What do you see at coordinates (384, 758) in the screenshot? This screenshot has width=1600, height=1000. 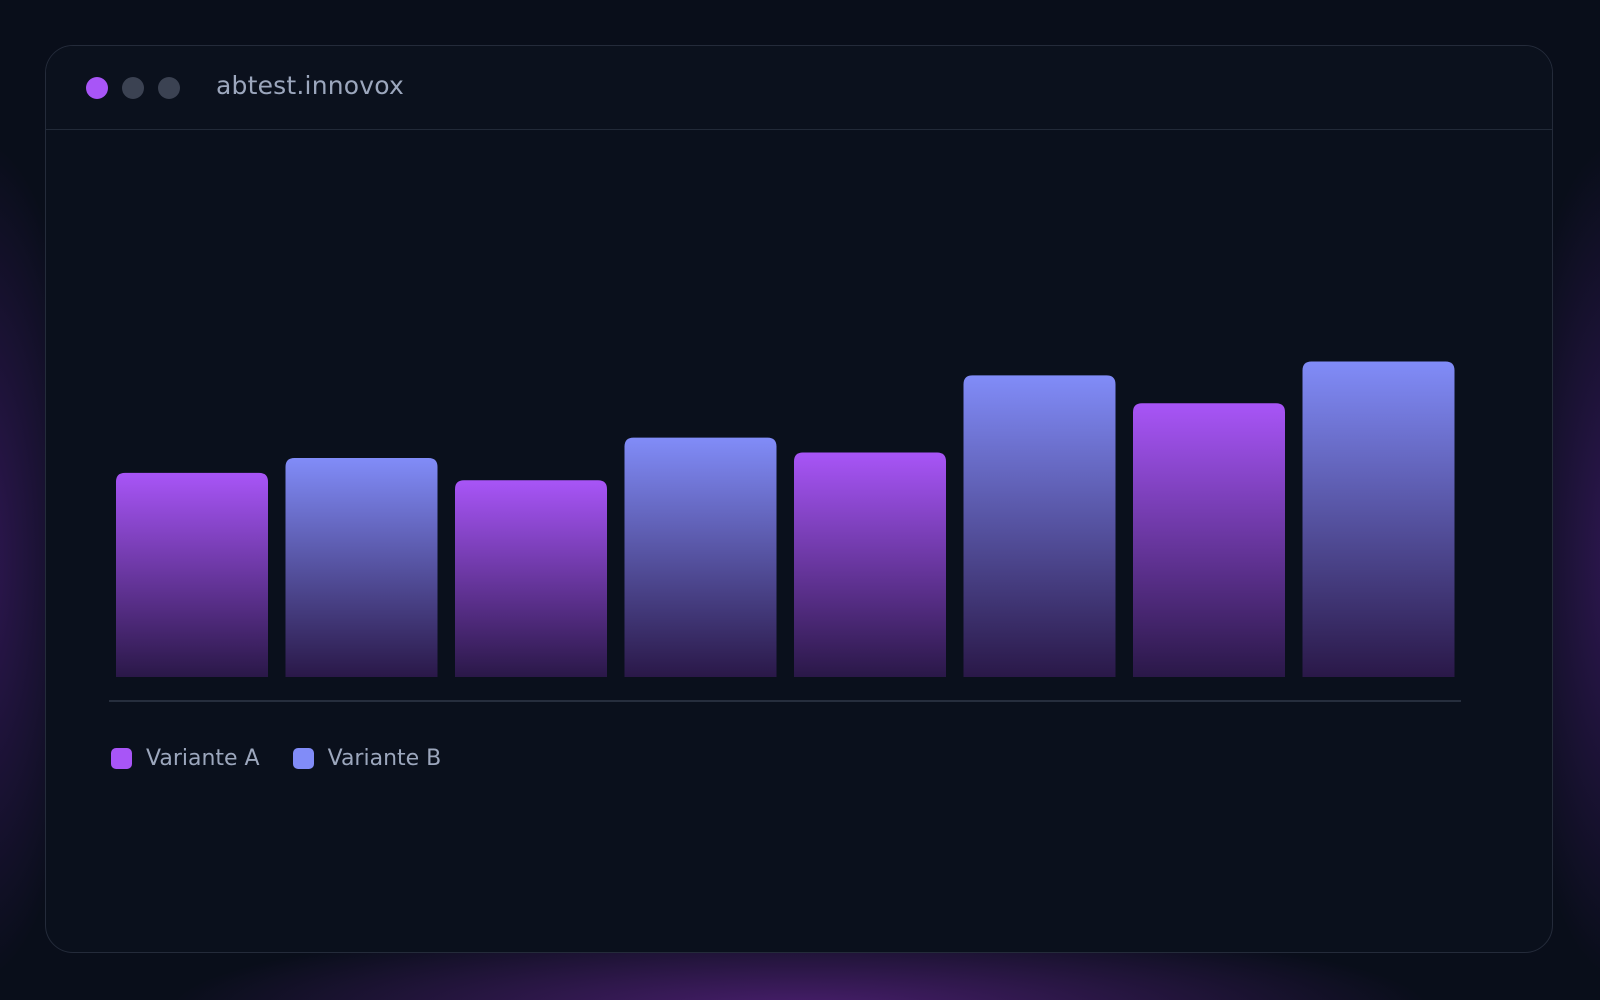 I see `legend-label-variant-b: Variante B` at bounding box center [384, 758].